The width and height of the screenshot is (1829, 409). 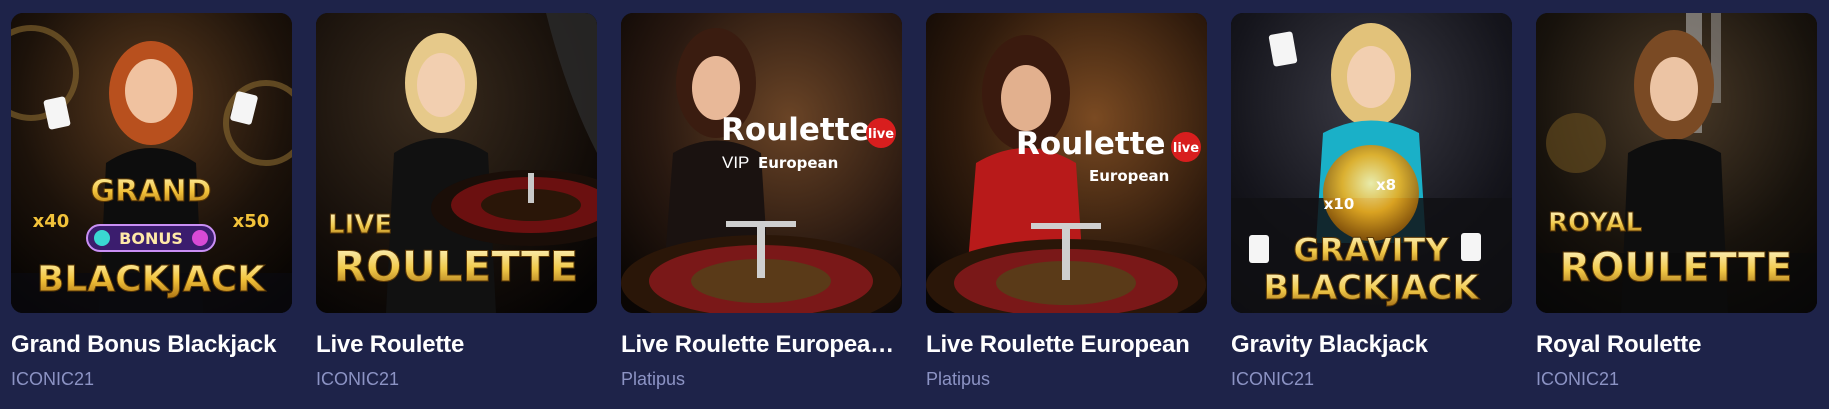 I want to click on art-mult-b: x8, so click(x=1386, y=185).